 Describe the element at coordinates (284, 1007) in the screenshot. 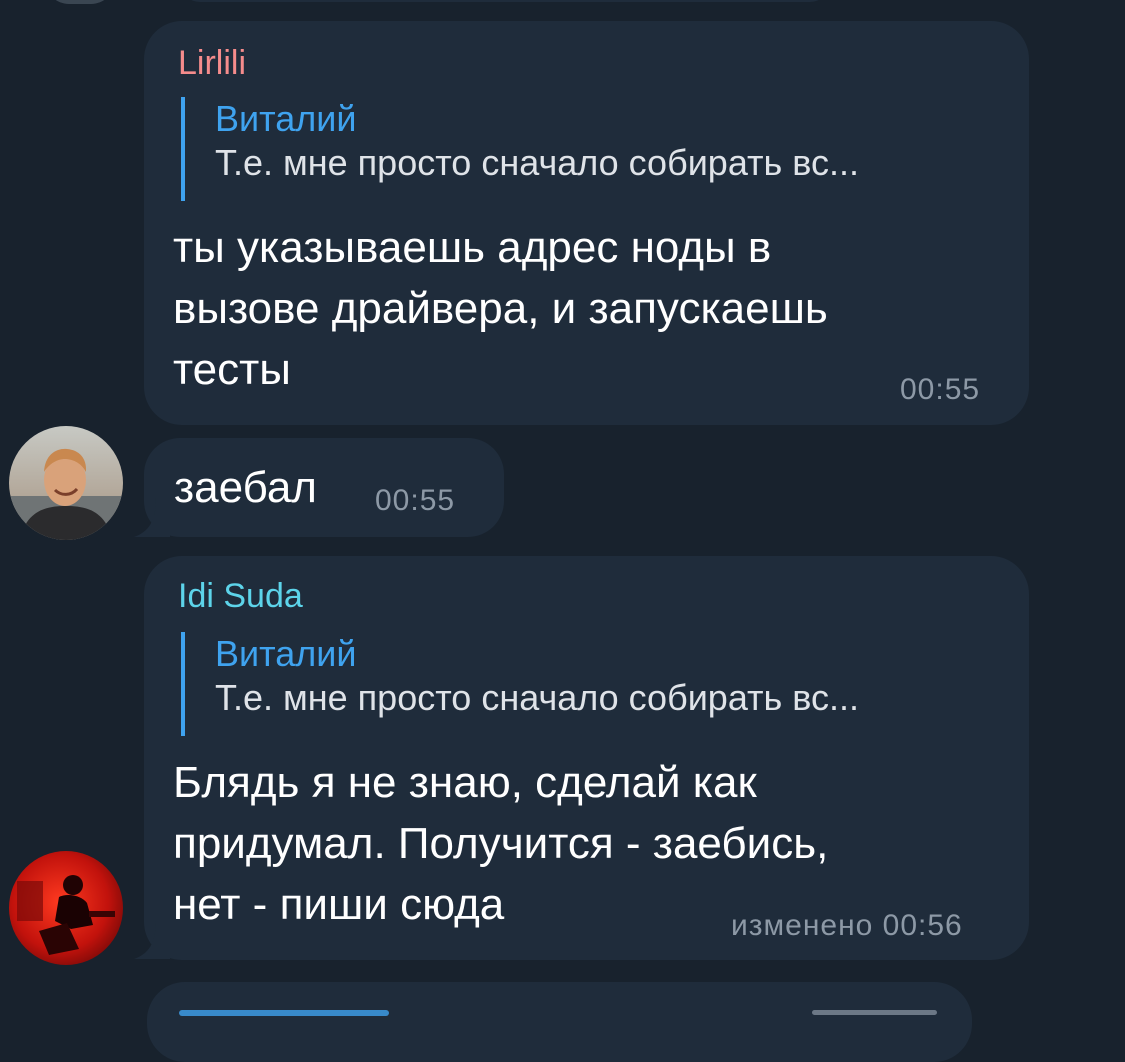

I see `partial-sender-name` at that location.